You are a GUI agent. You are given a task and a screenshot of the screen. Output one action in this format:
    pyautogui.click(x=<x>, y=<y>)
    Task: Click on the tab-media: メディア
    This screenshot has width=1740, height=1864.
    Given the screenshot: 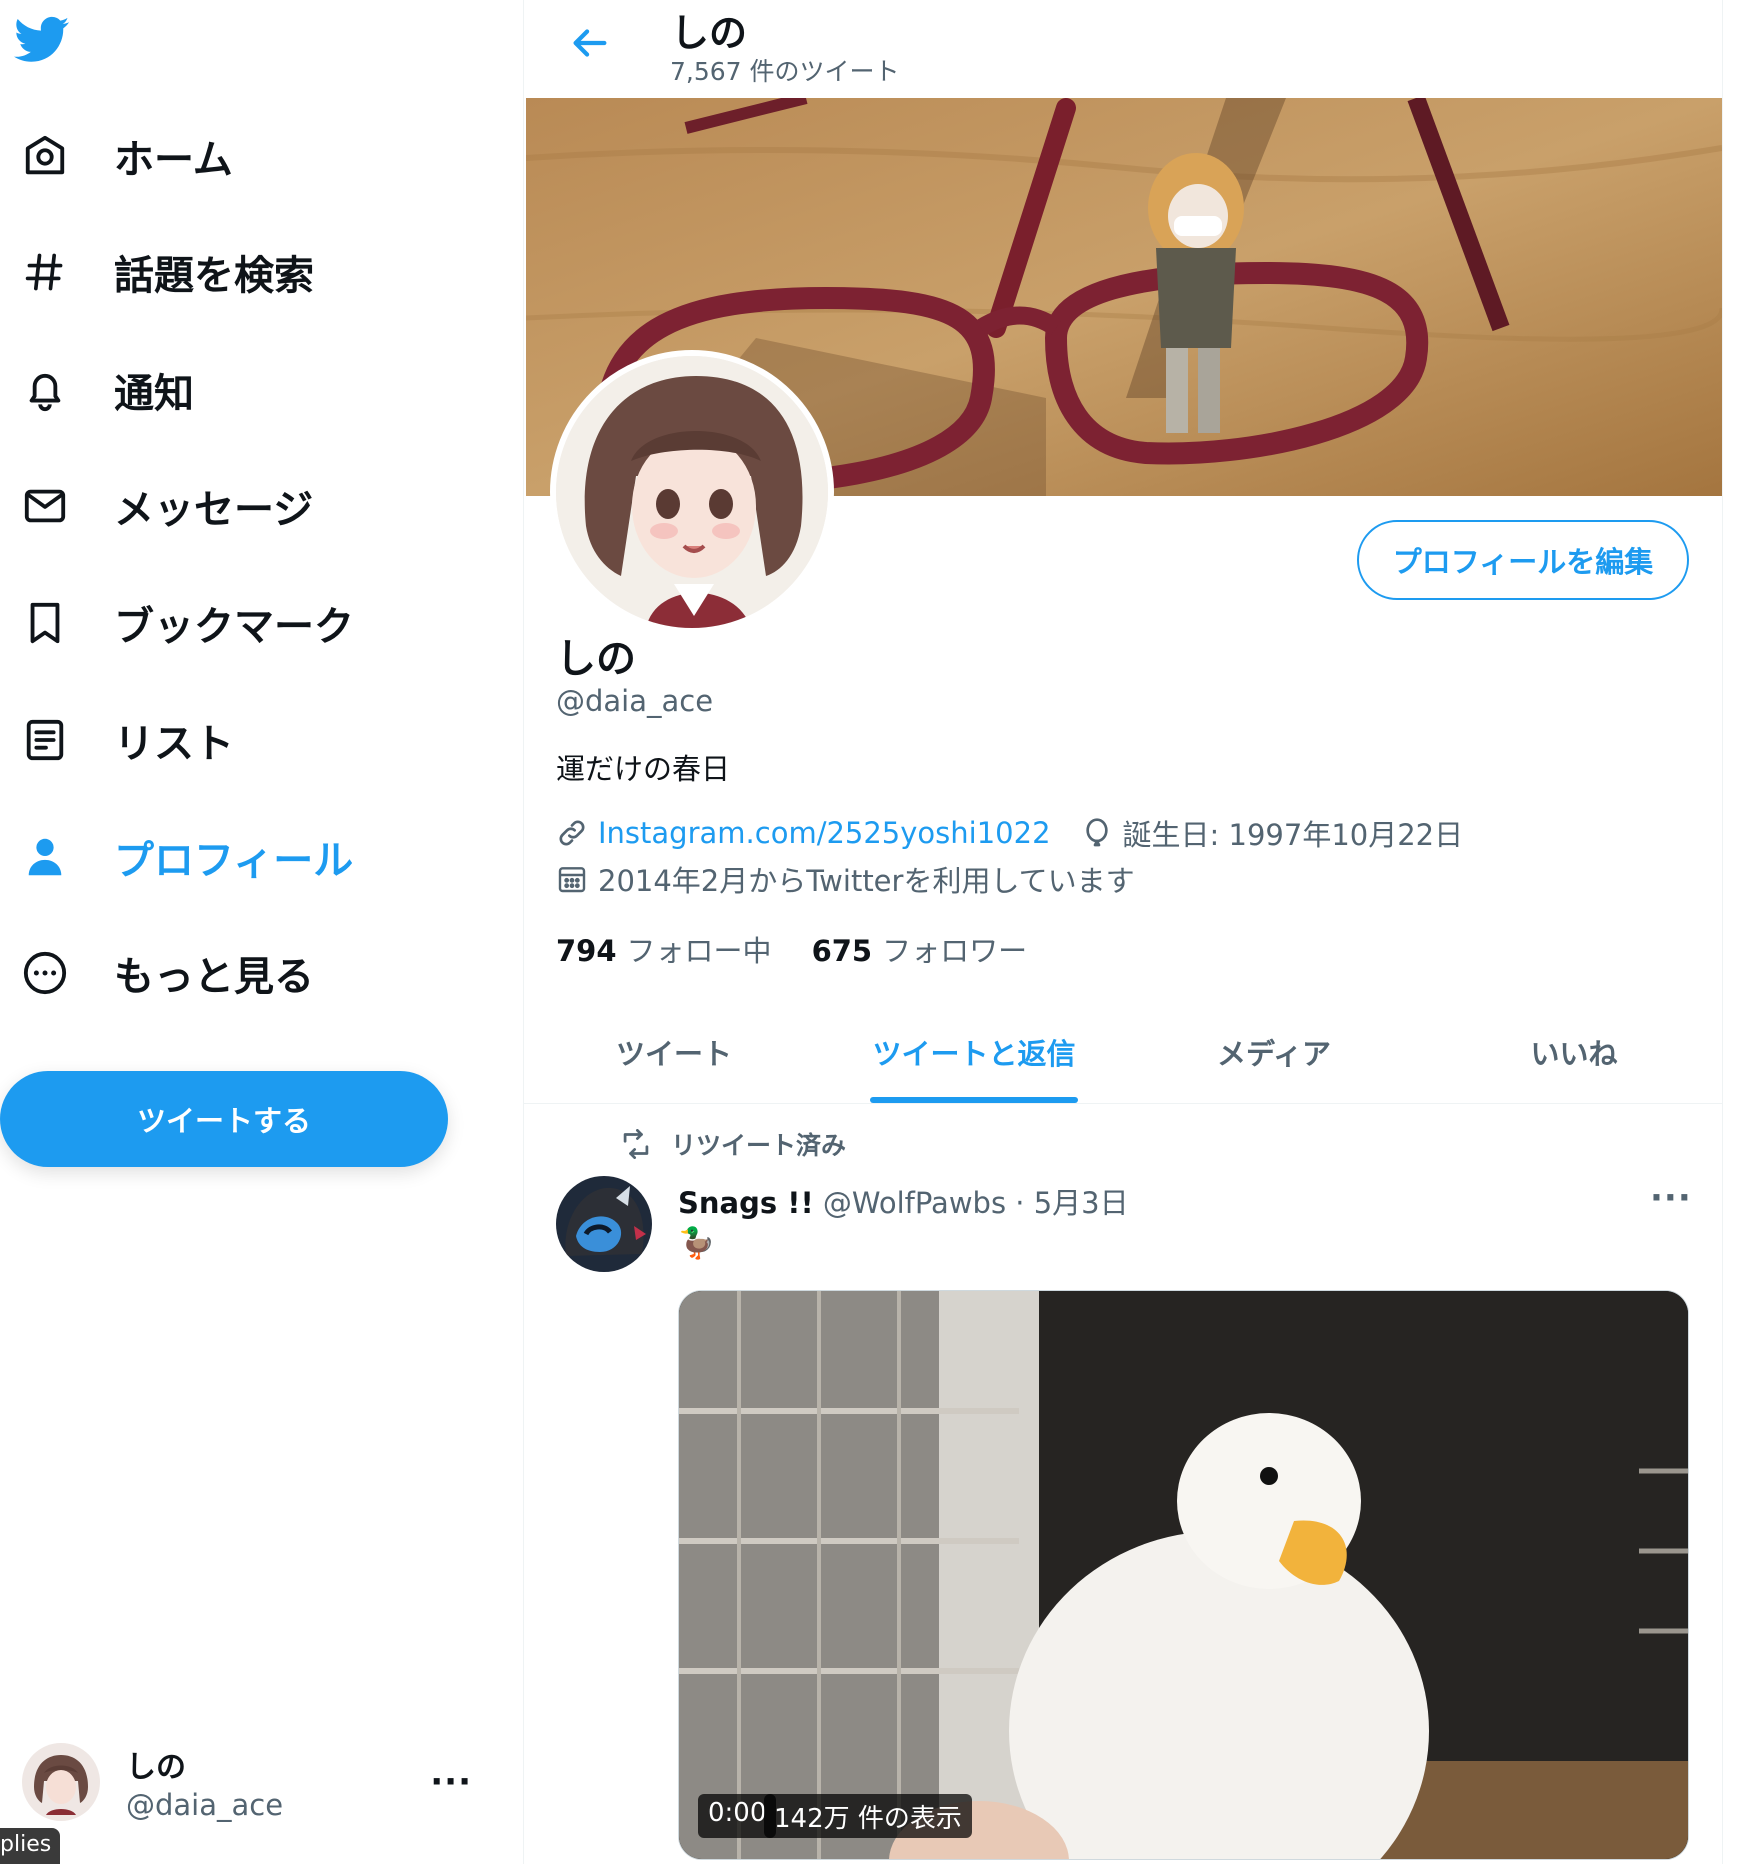 What is the action you would take?
    pyautogui.click(x=1274, y=1051)
    